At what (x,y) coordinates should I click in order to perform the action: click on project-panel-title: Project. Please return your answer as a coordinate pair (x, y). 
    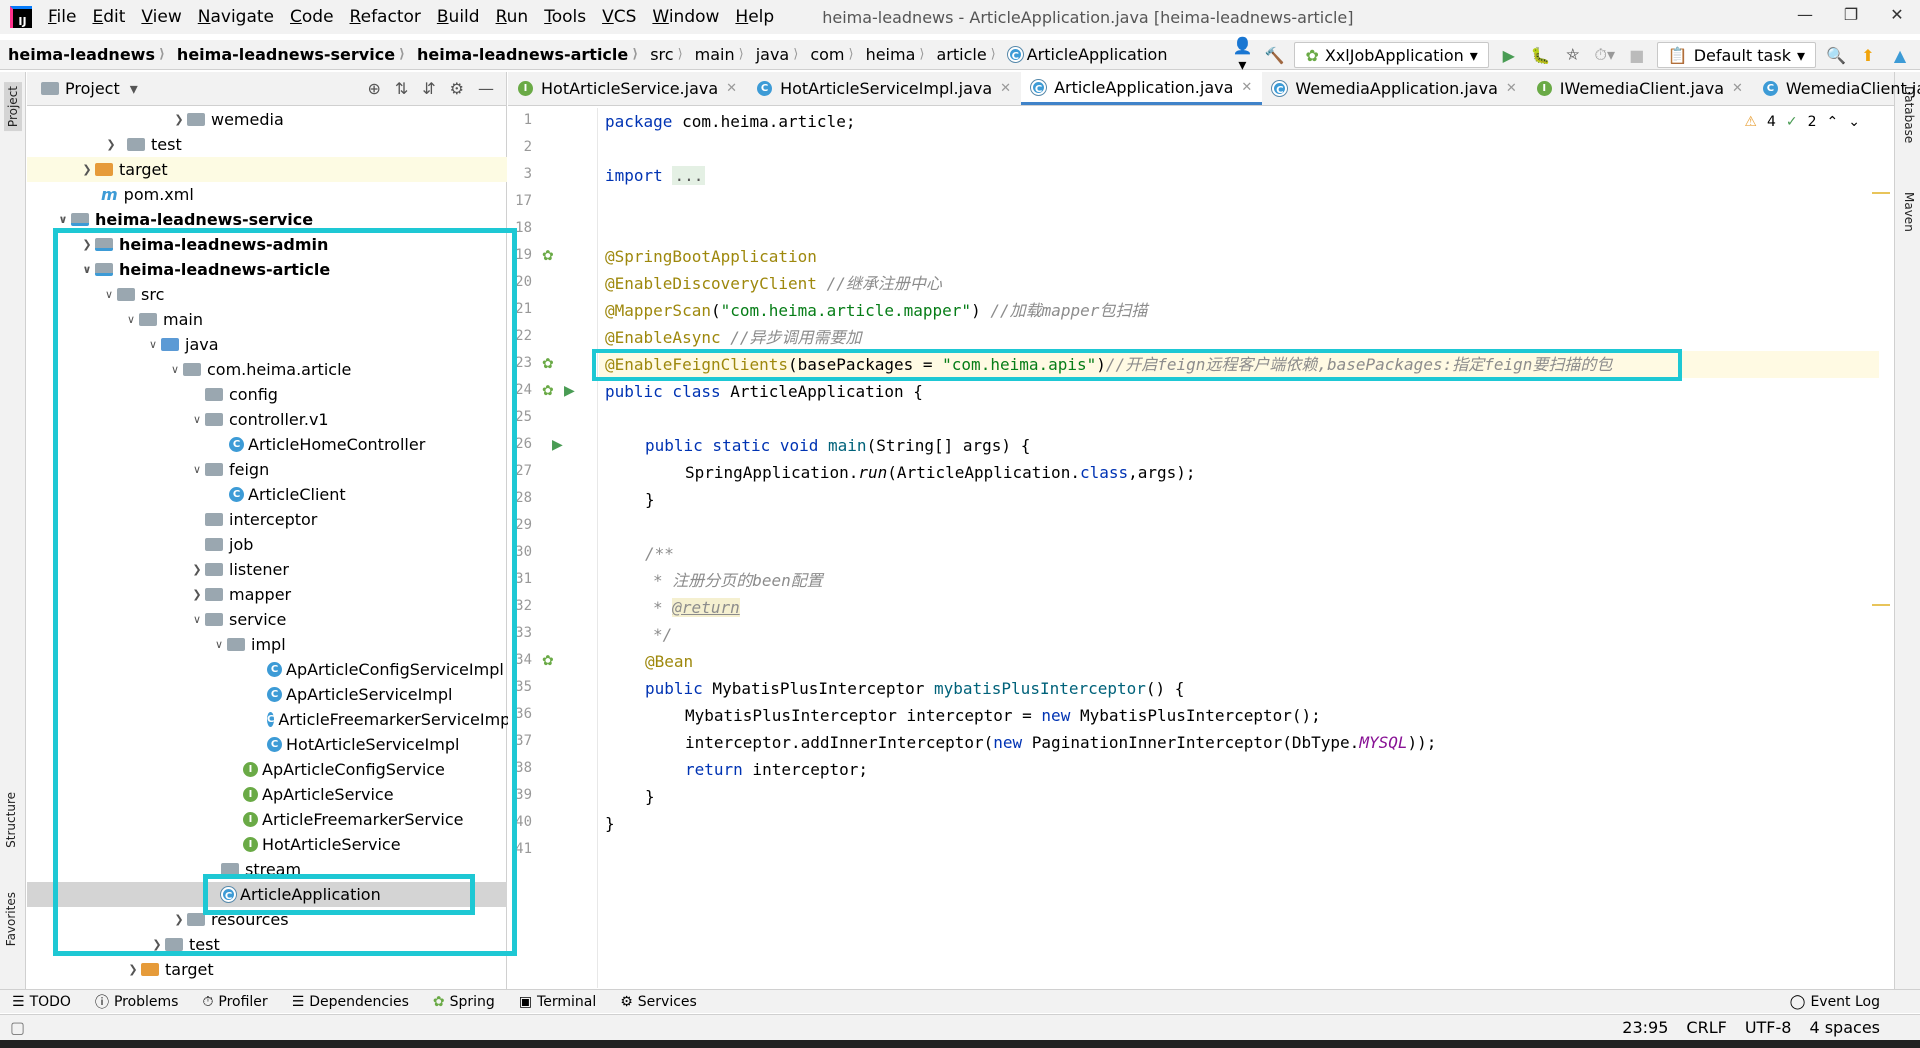
    Looking at the image, I should click on (92, 88).